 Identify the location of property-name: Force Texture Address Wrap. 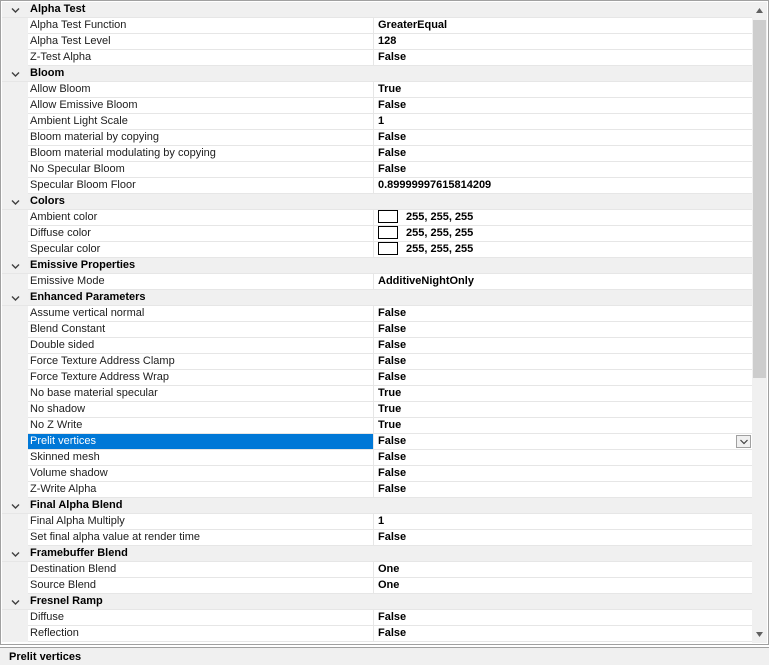
(201, 378).